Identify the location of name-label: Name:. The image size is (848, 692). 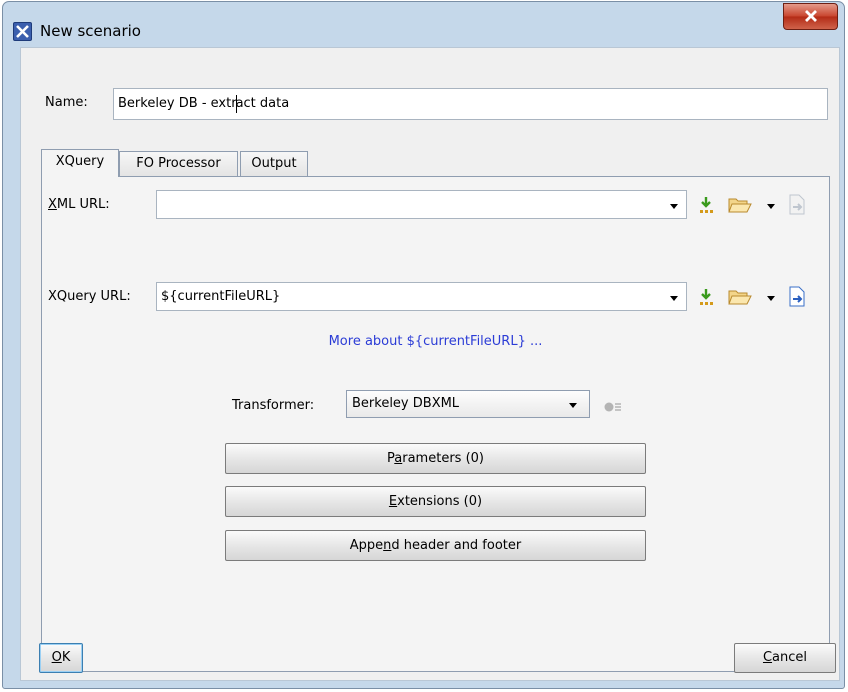
(66, 102).